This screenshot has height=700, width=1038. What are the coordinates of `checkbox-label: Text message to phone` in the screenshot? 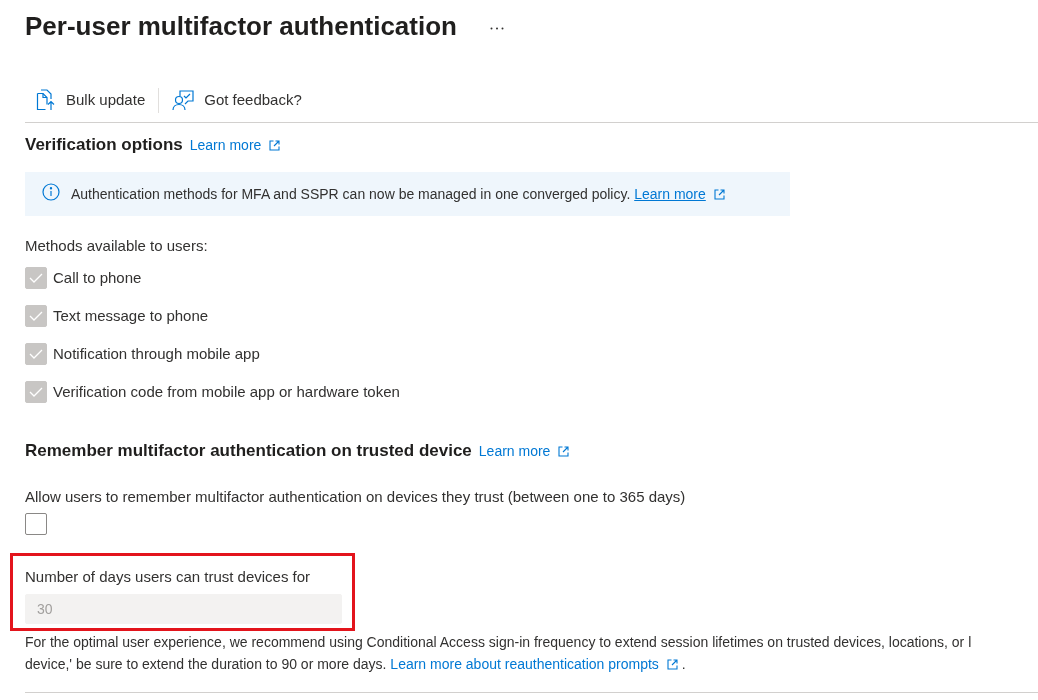 It's located at (131, 315).